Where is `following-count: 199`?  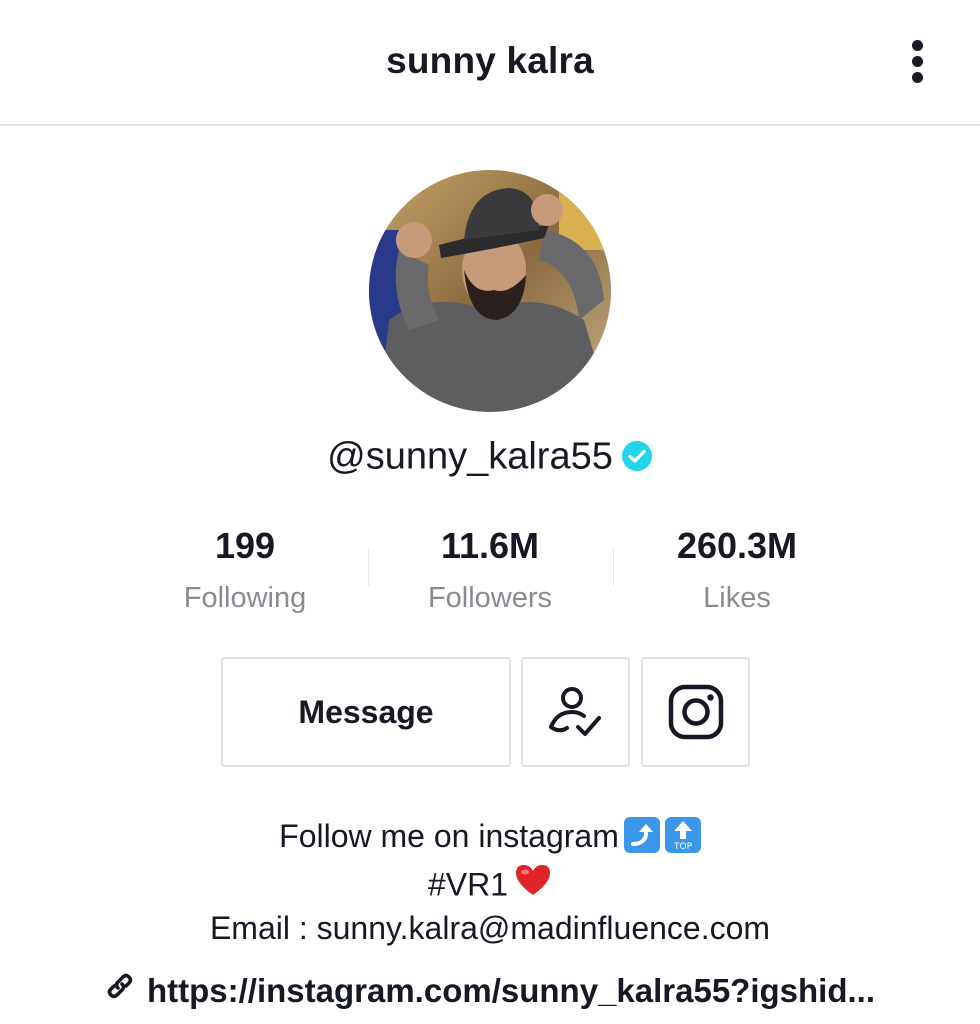
following-count: 199 is located at coordinates (245, 545).